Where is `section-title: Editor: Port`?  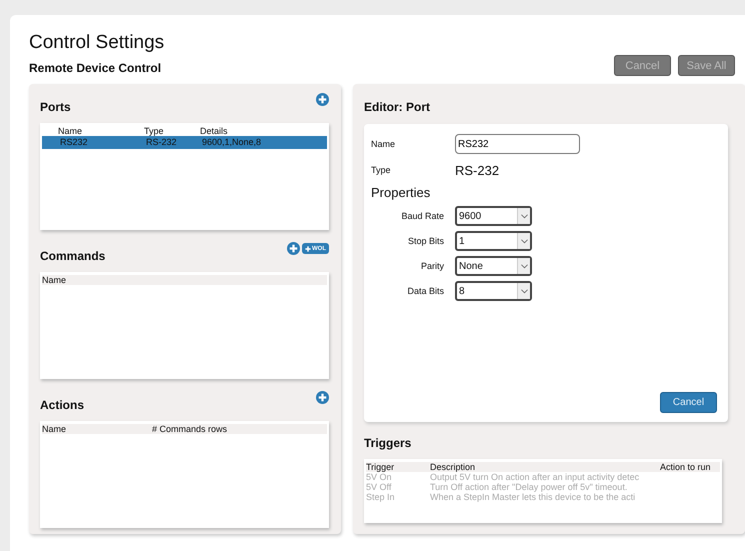 section-title: Editor: Port is located at coordinates (397, 107).